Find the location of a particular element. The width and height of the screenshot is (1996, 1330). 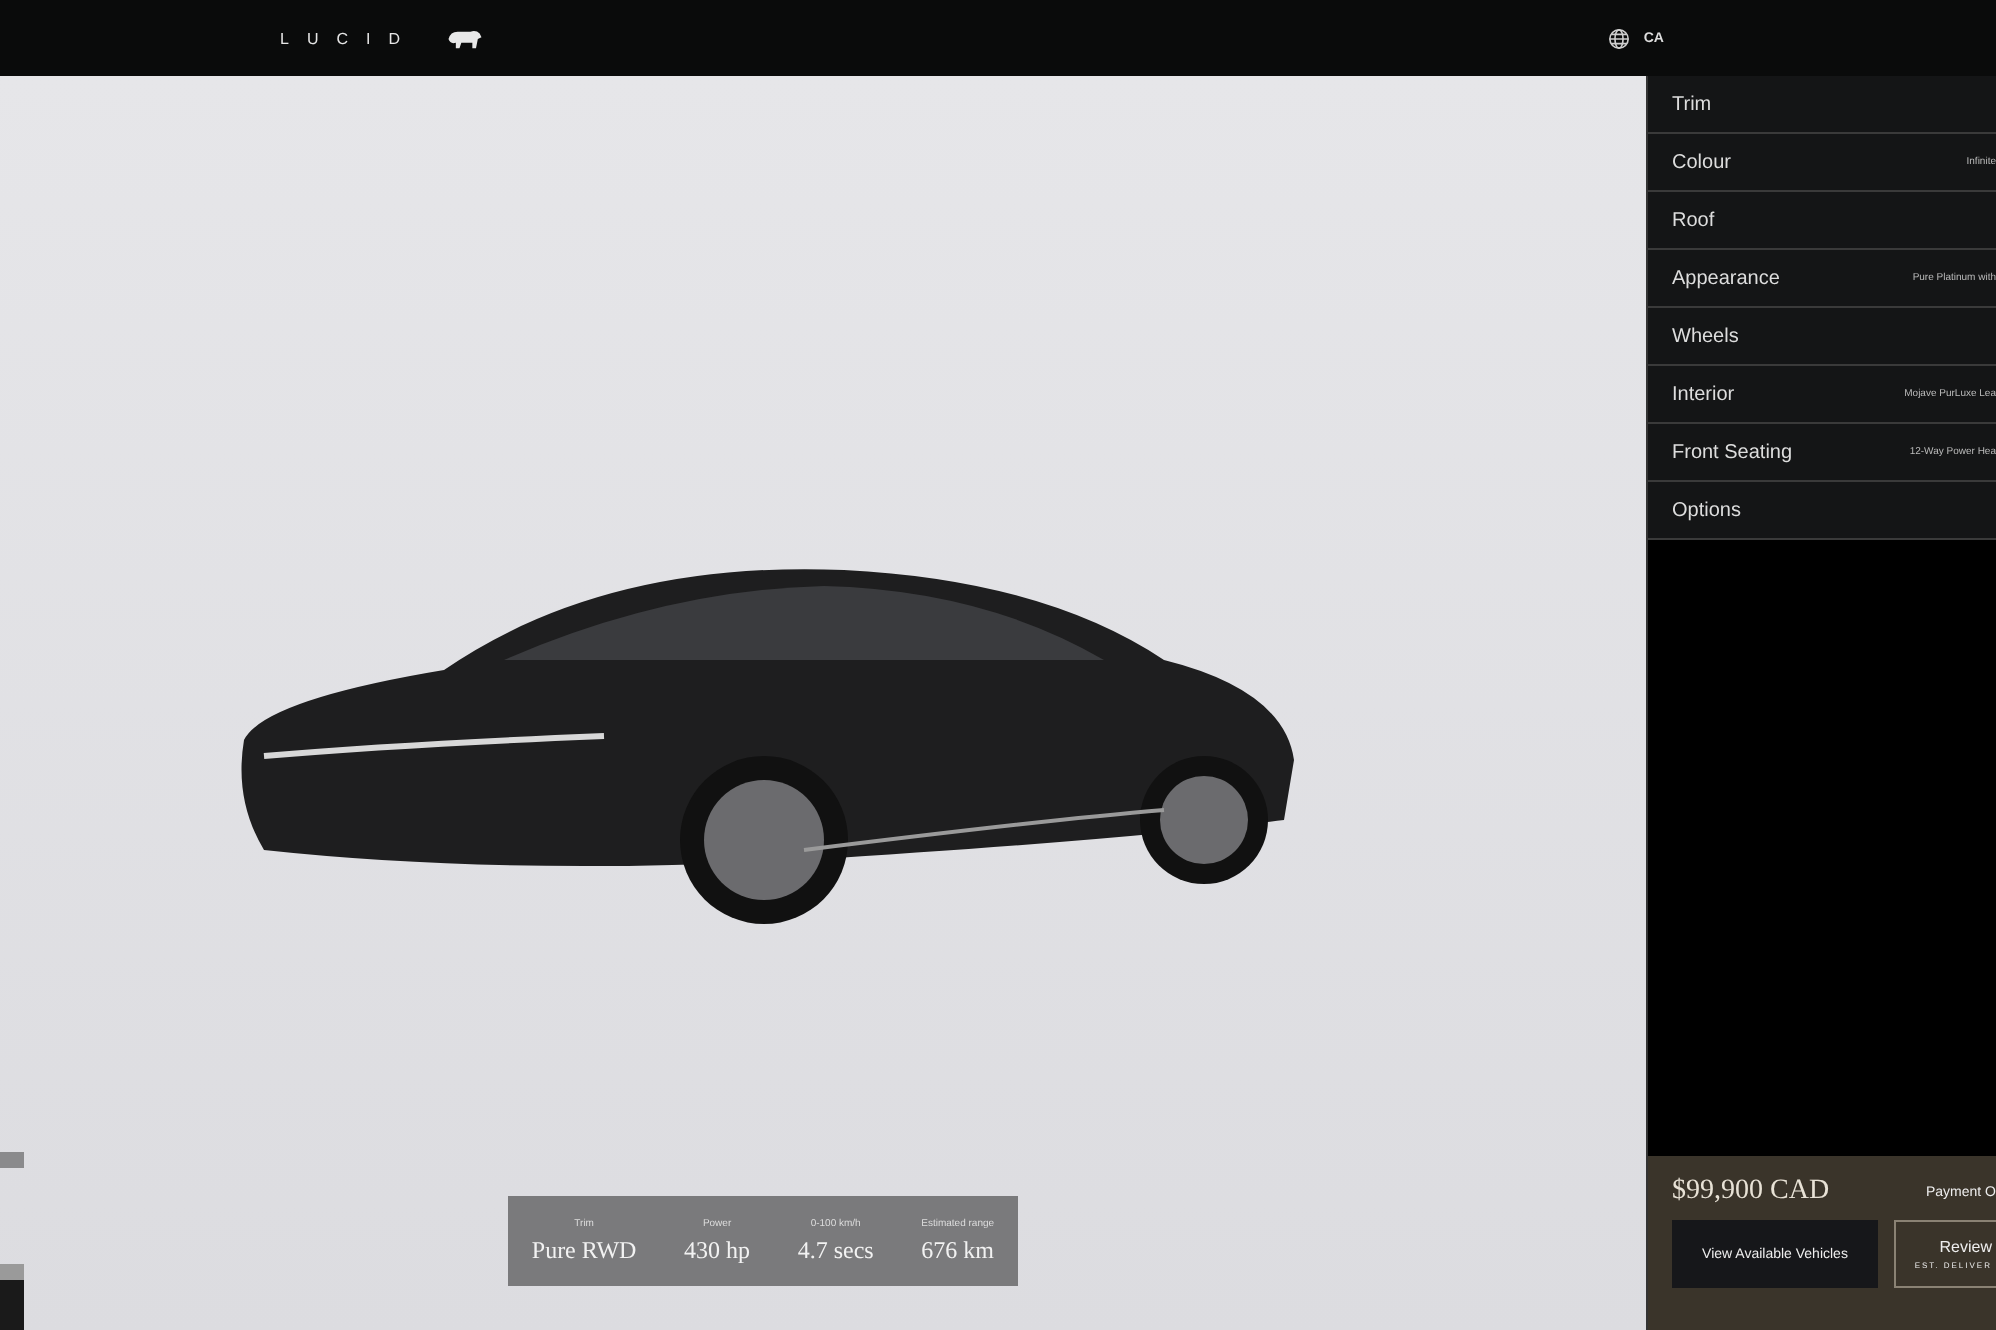

config-section: Wheels is located at coordinates (1822, 337).